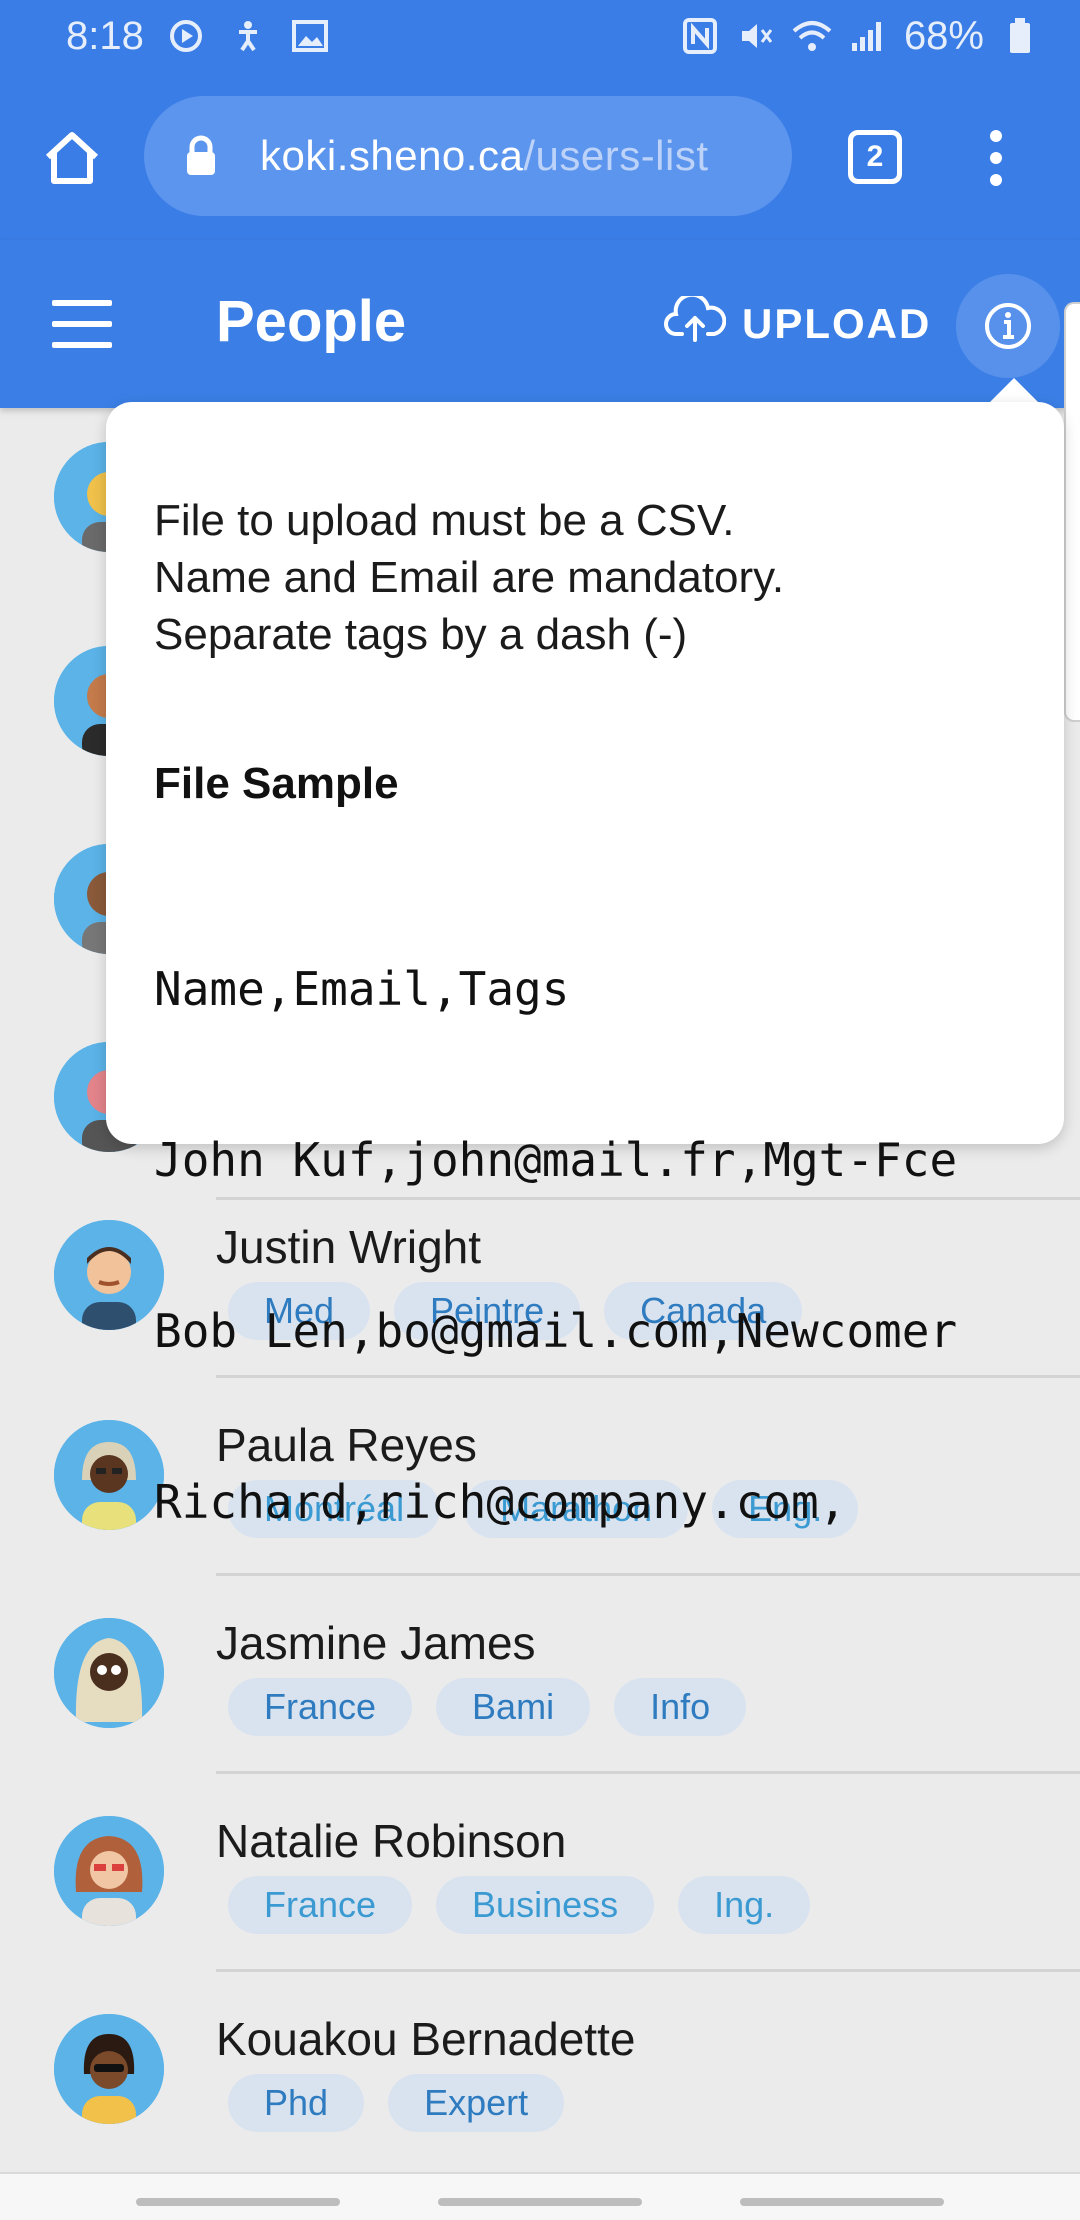 Image resolution: width=1080 pixels, height=2220 pixels. I want to click on hamburger-menu-icon, so click(82, 324).